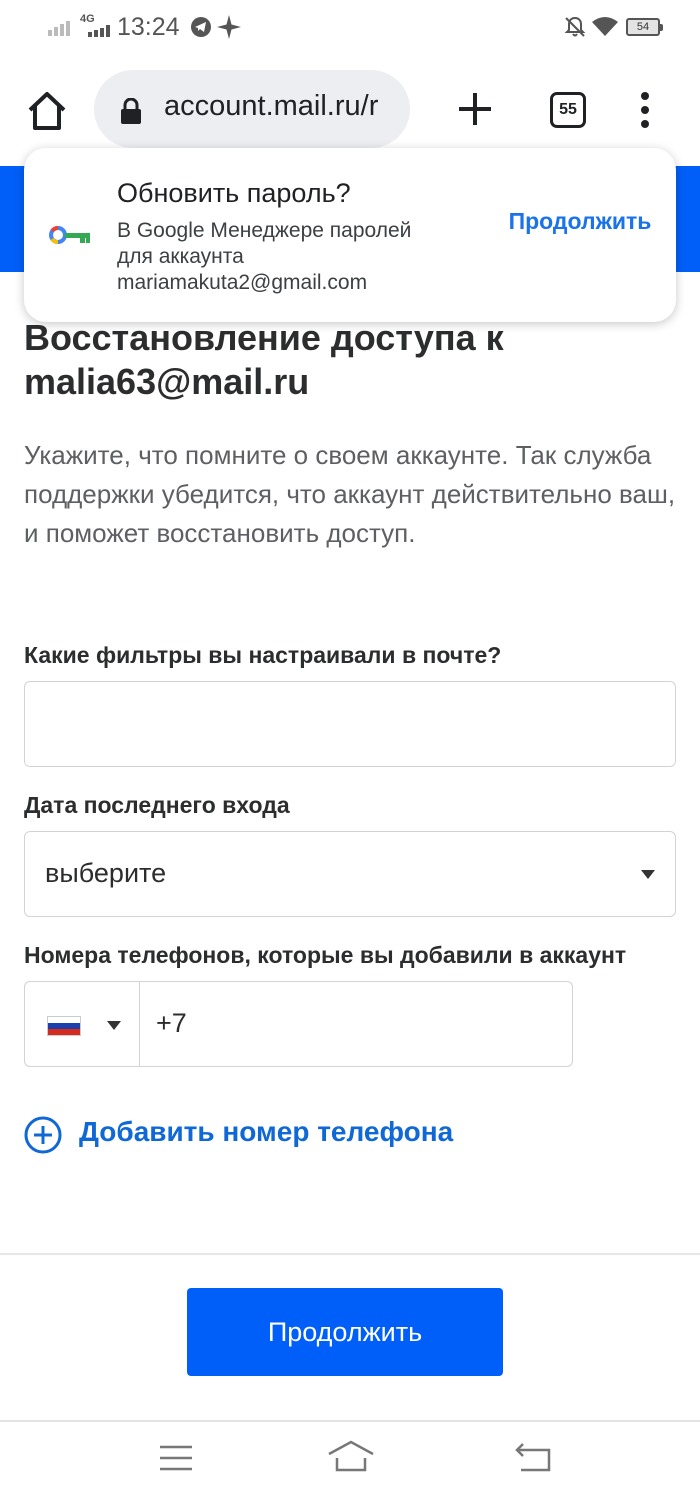 Image resolution: width=700 pixels, height=1501 pixels. What do you see at coordinates (167, 381) in the screenshot?
I see `page-title-email: malia63@mail.ru` at bounding box center [167, 381].